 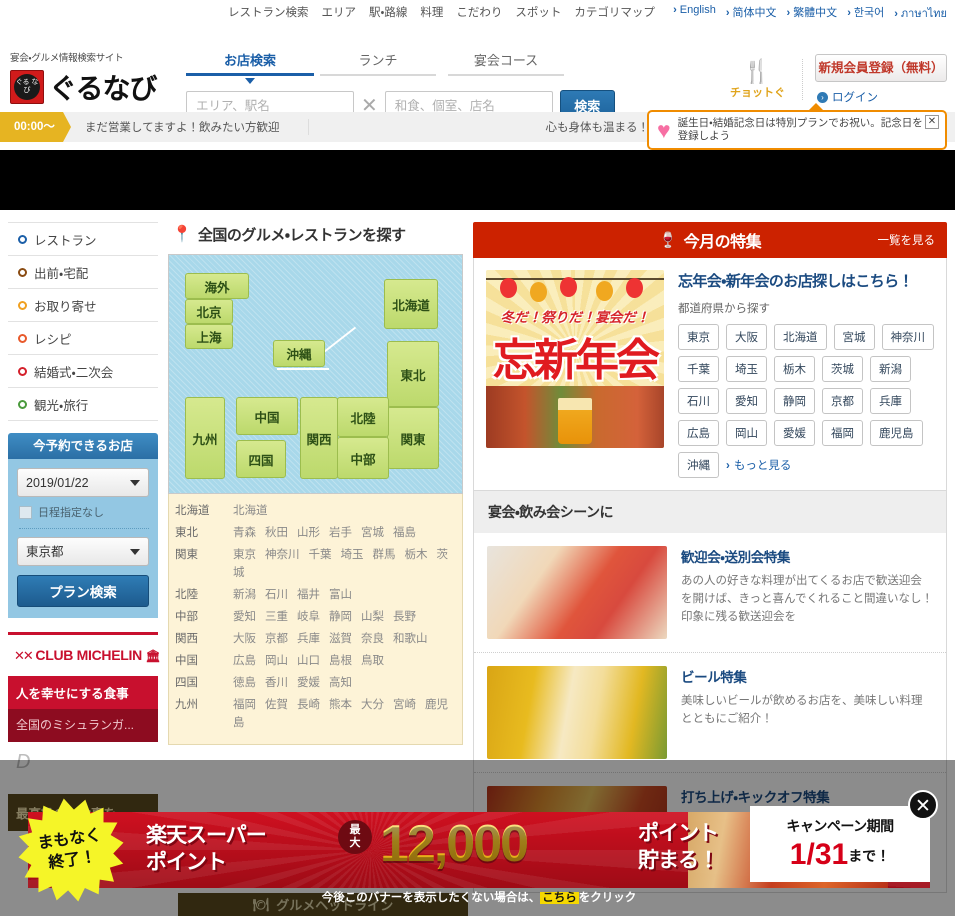 What do you see at coordinates (352, 555) in the screenshot?
I see `prefecture-link: 埼玉` at bounding box center [352, 555].